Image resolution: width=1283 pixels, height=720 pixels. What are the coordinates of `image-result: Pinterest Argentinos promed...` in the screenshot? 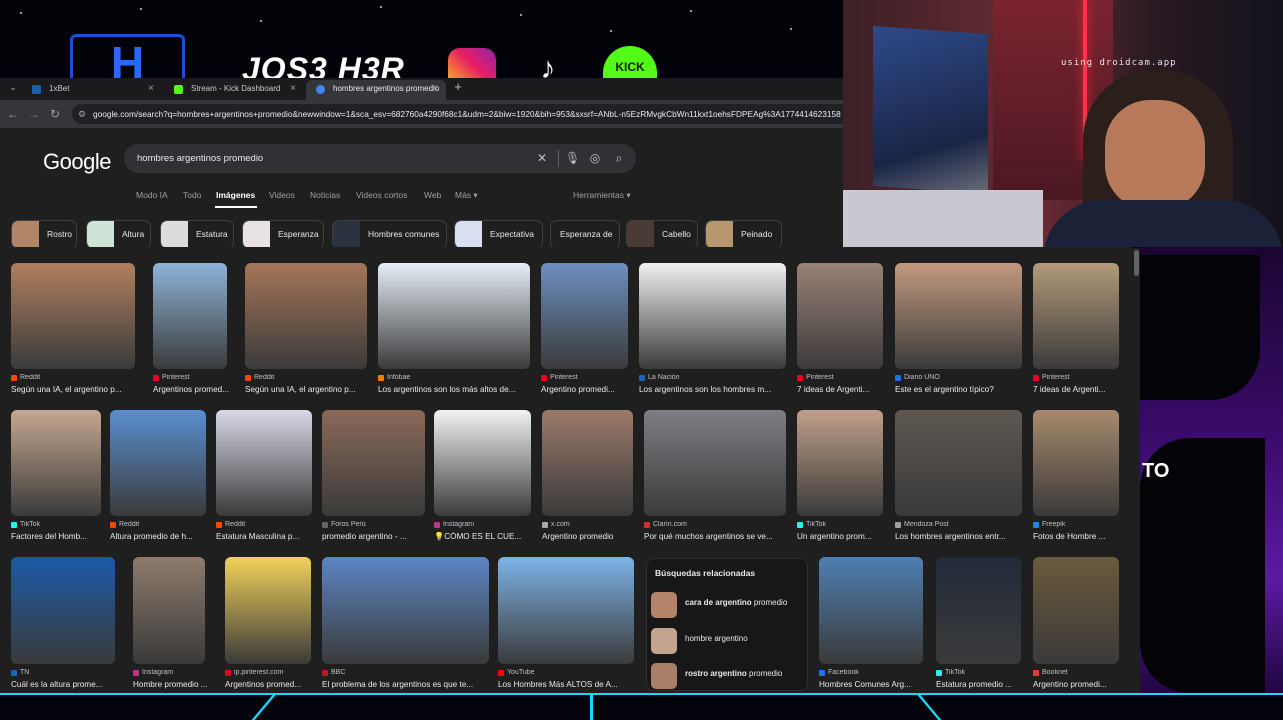 It's located at (191, 329).